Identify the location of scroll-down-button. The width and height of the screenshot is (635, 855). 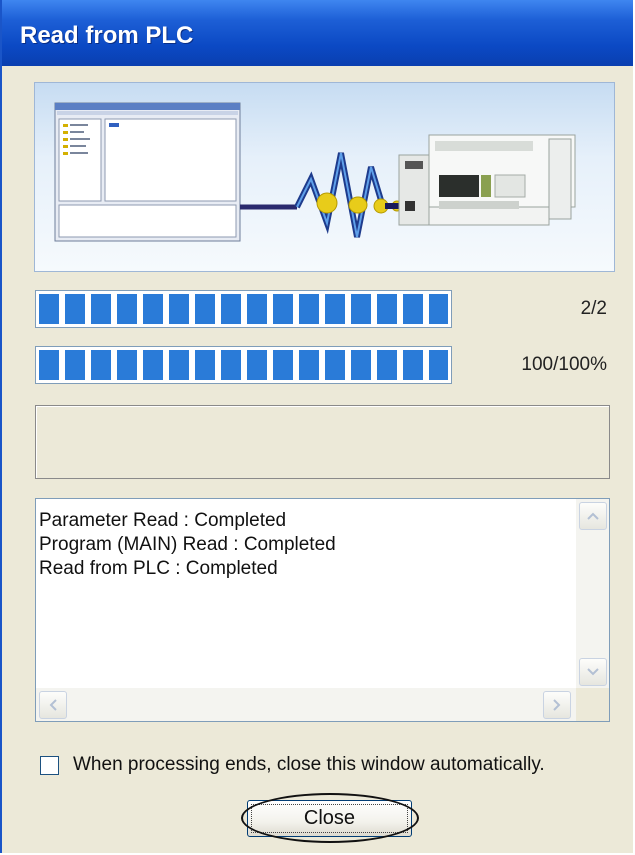
(593, 672).